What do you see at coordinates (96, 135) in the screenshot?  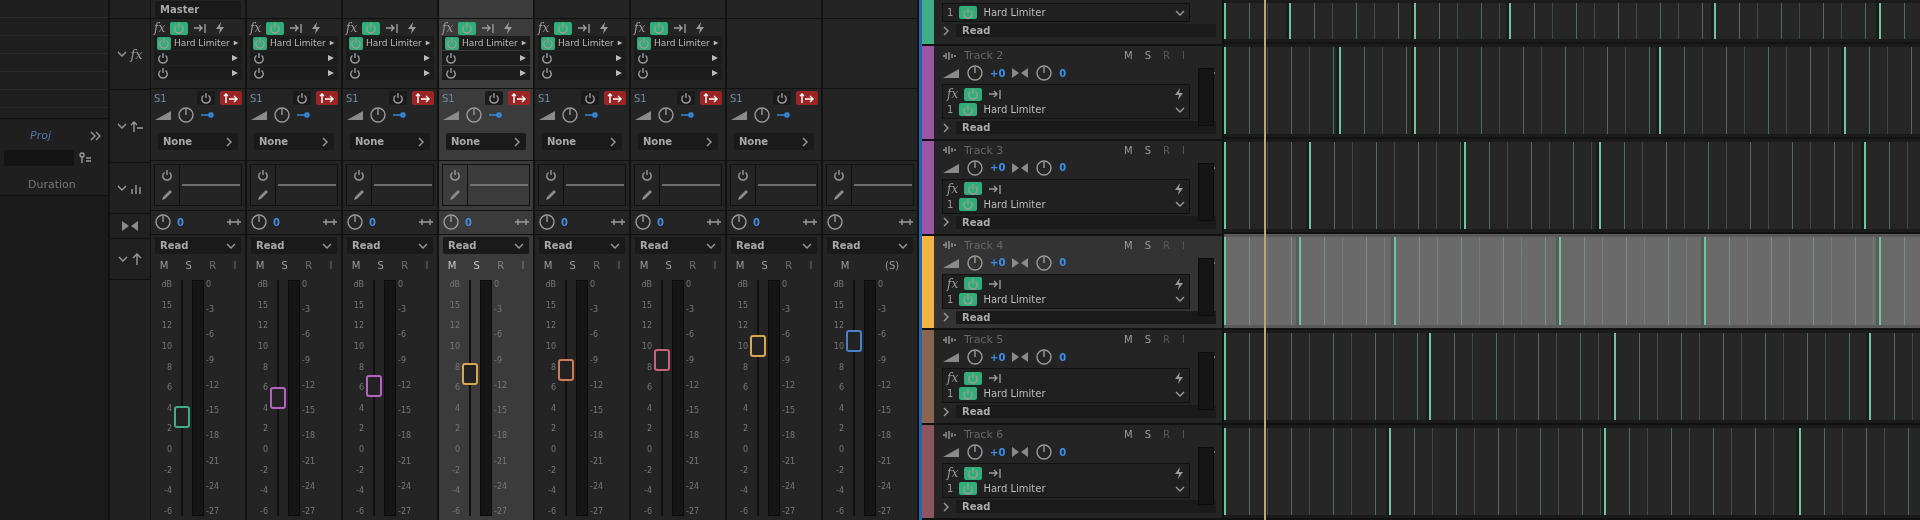 I see `double-chevron-icon` at bounding box center [96, 135].